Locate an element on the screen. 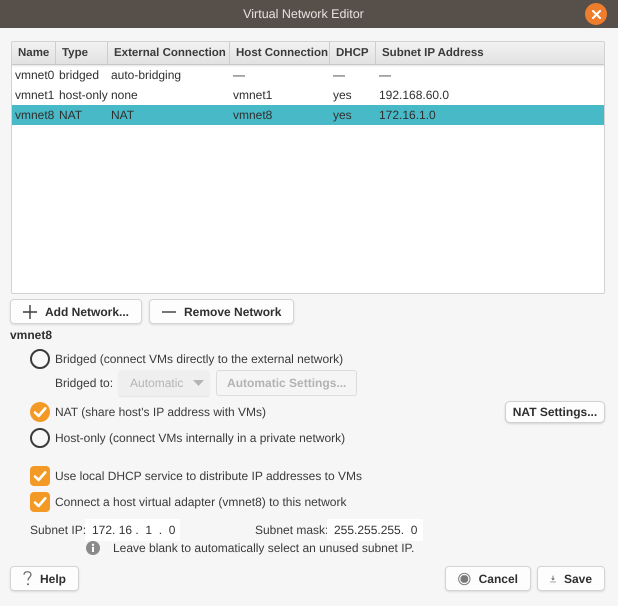  radio-label: NAT (share host's IP address with VMs) is located at coordinates (160, 412).